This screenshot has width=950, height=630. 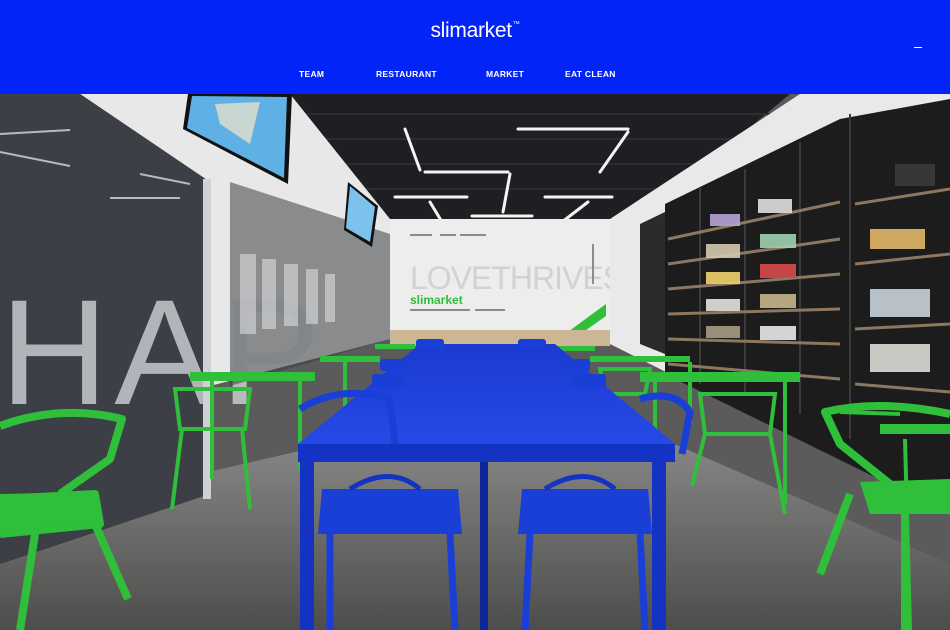 I want to click on nav-item-market: MARKET, so click(x=505, y=74).